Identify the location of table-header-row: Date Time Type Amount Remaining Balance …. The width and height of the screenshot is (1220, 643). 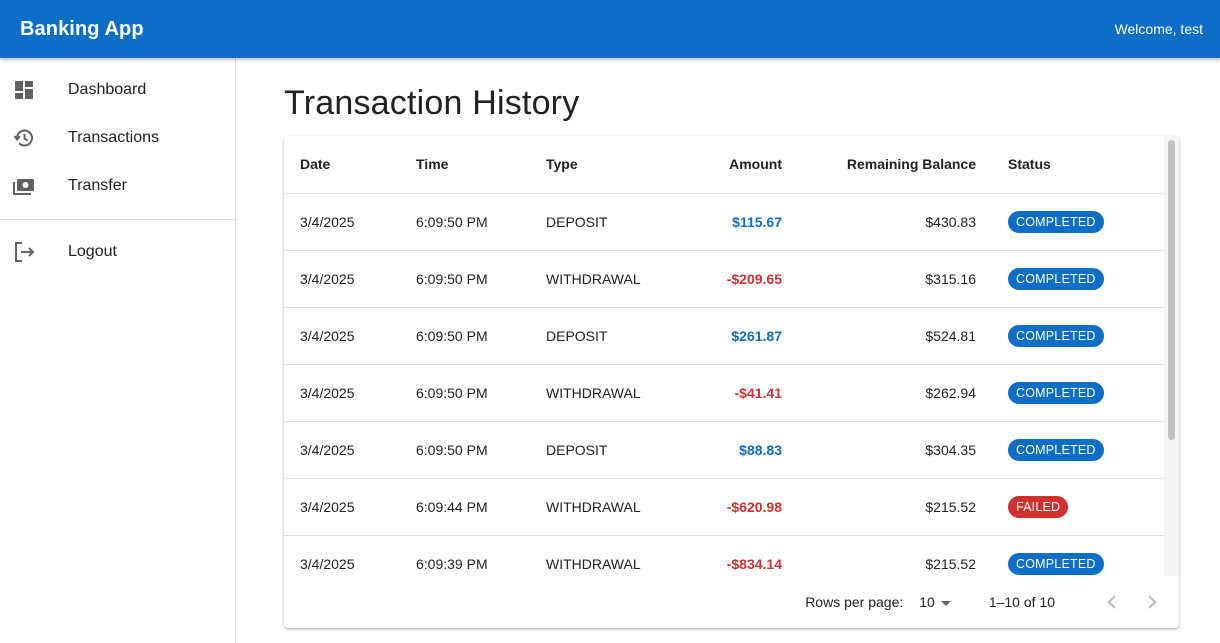
(724, 165).